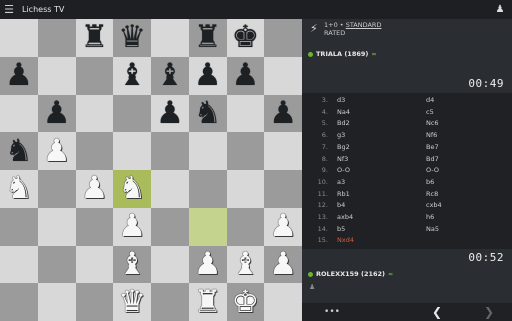  I want to click on square-b7, so click(56, 75).